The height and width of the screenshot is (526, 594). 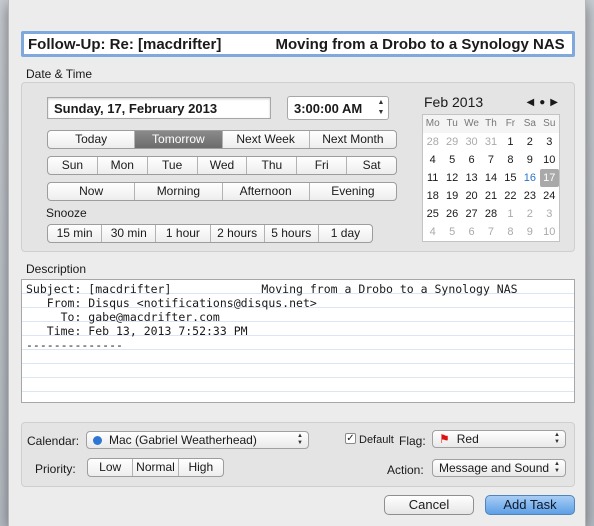 I want to click on next-week-button: Next Week, so click(x=265, y=139).